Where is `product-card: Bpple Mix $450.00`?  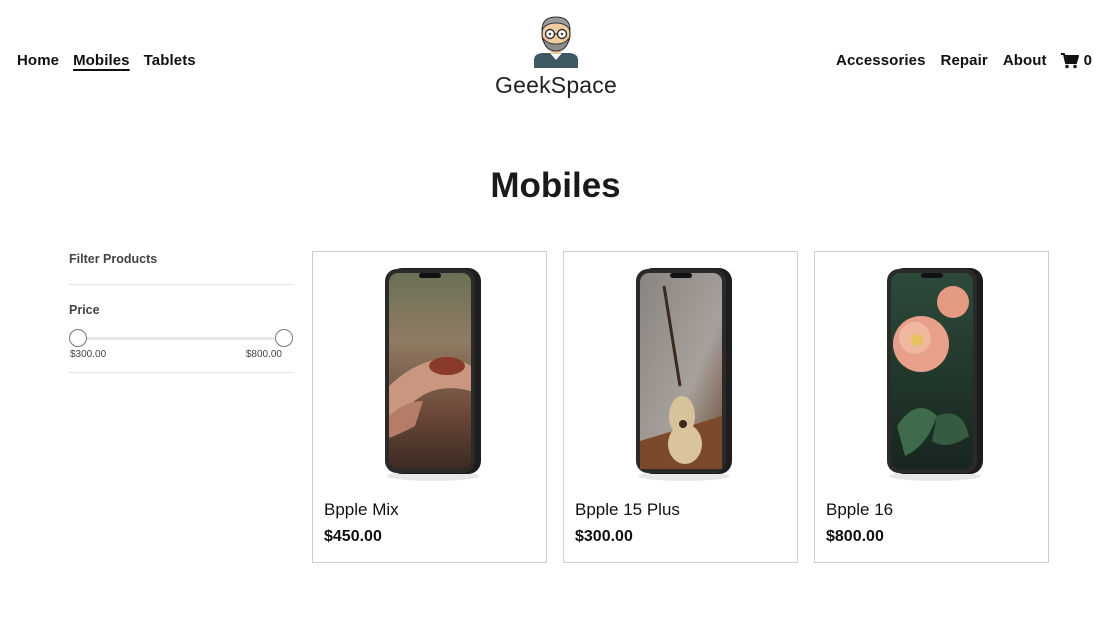
product-card: Bpple Mix $450.00 is located at coordinates (429, 407).